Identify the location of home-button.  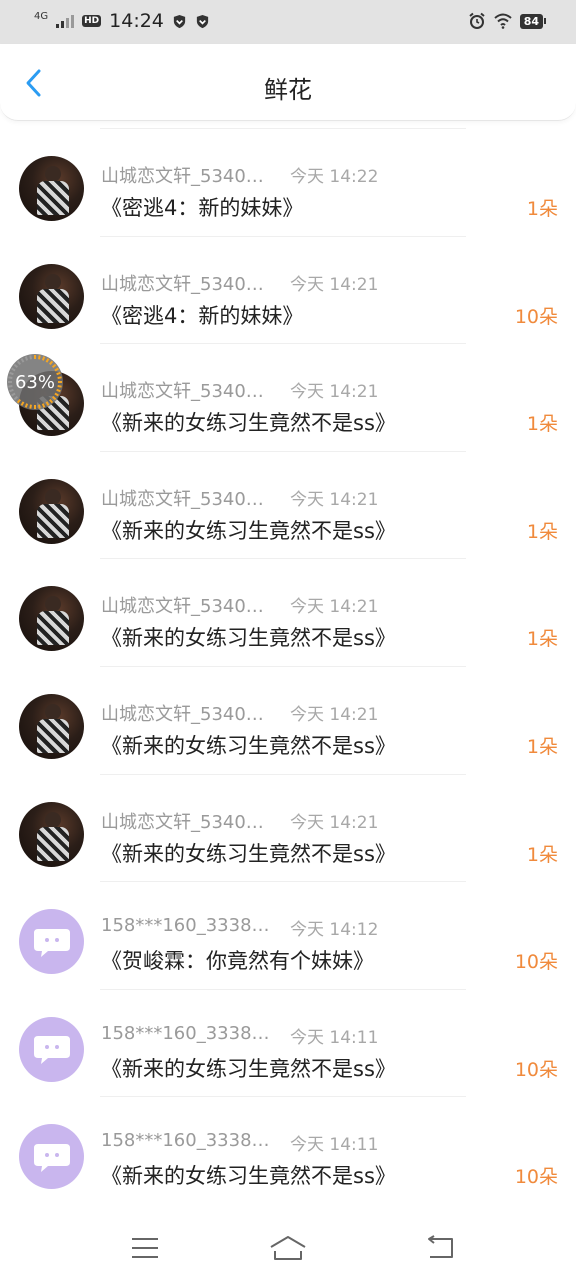
(288, 1248).